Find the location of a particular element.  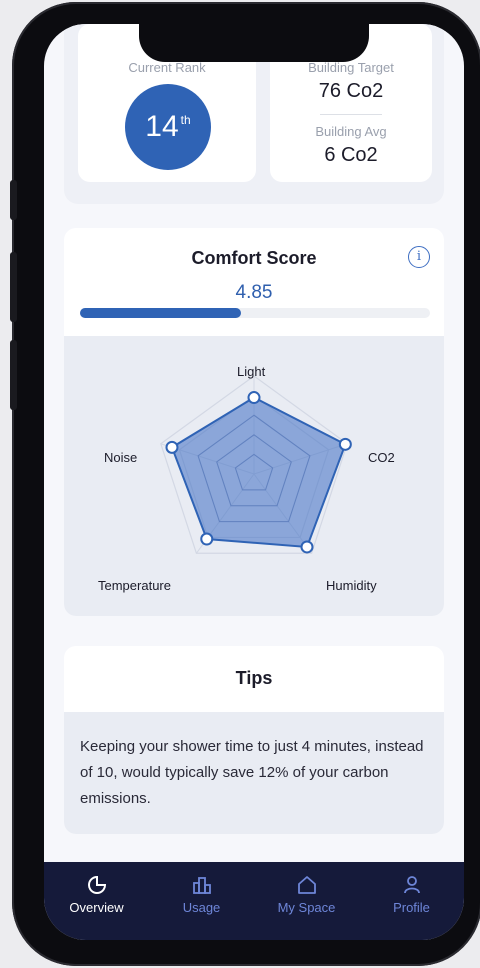

nav-item-overview: Overview is located at coordinates (96, 901).